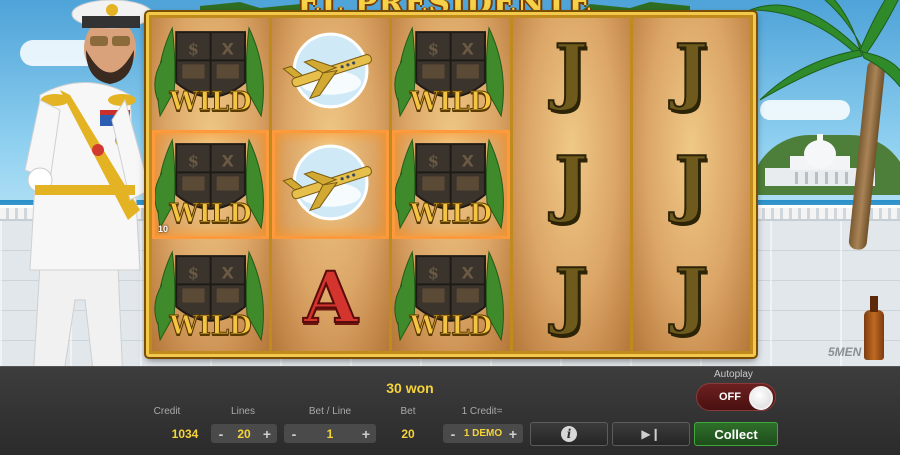  Describe the element at coordinates (845, 352) in the screenshot. I see `brand-logo: 5MEN` at that location.